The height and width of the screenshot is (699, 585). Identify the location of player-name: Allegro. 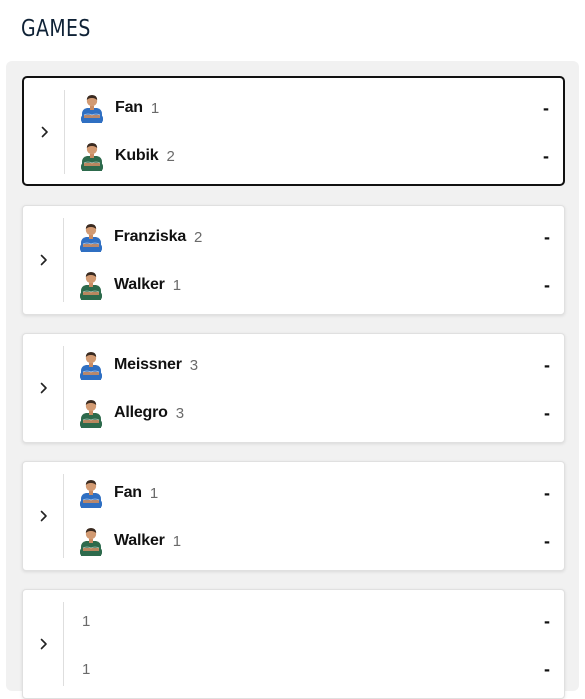
(141, 412).